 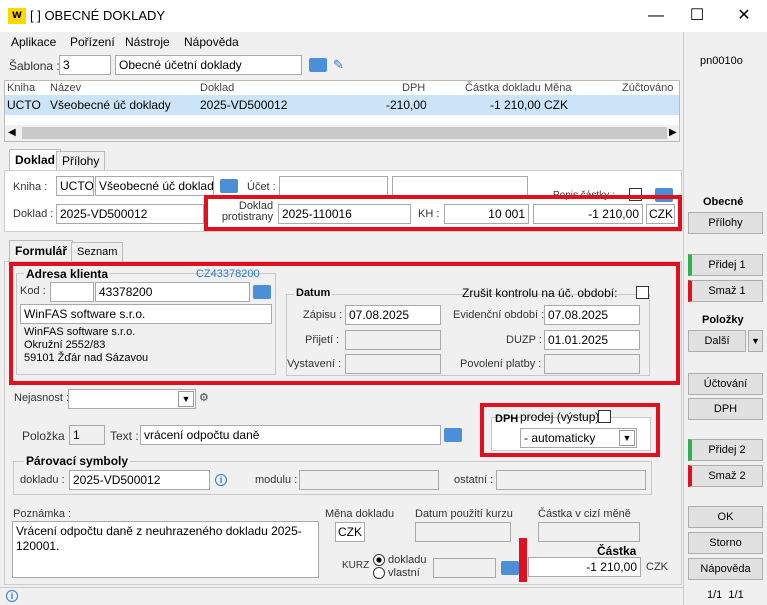 I want to click on grid-cell-kniha: UCTO, so click(x=24, y=105).